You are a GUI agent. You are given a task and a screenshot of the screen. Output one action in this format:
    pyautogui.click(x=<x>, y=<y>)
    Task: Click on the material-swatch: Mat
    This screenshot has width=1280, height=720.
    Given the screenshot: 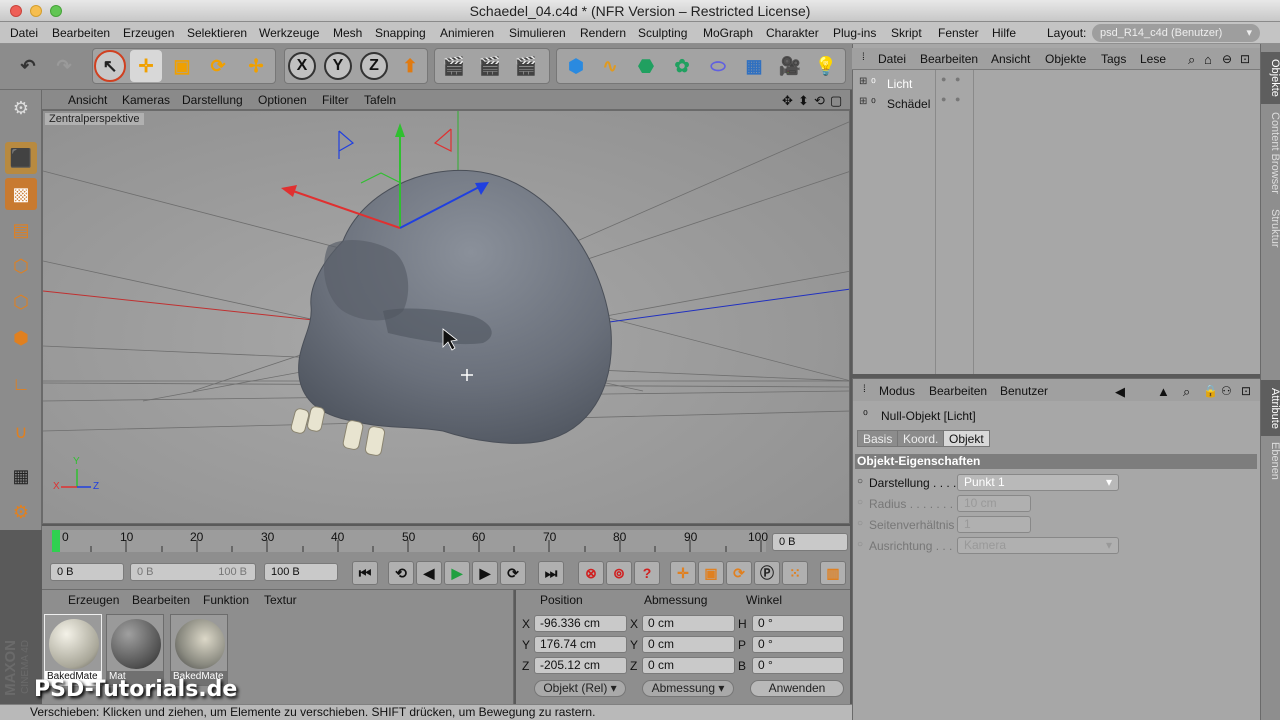 What is the action you would take?
    pyautogui.click(x=135, y=650)
    